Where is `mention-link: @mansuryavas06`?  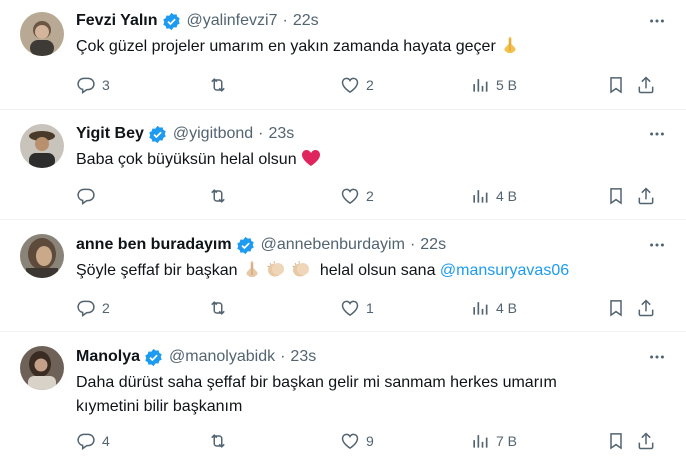
mention-link: @mansuryavas06 is located at coordinates (504, 270).